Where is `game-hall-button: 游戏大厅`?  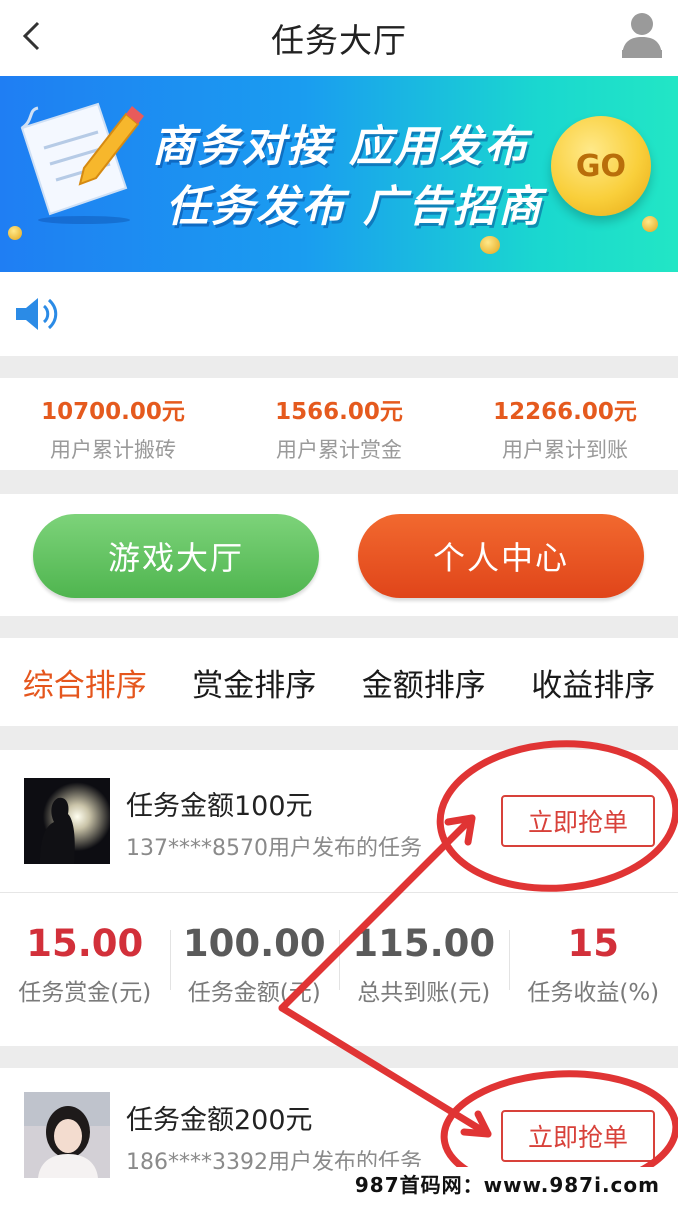 game-hall-button: 游戏大厅 is located at coordinates (176, 556).